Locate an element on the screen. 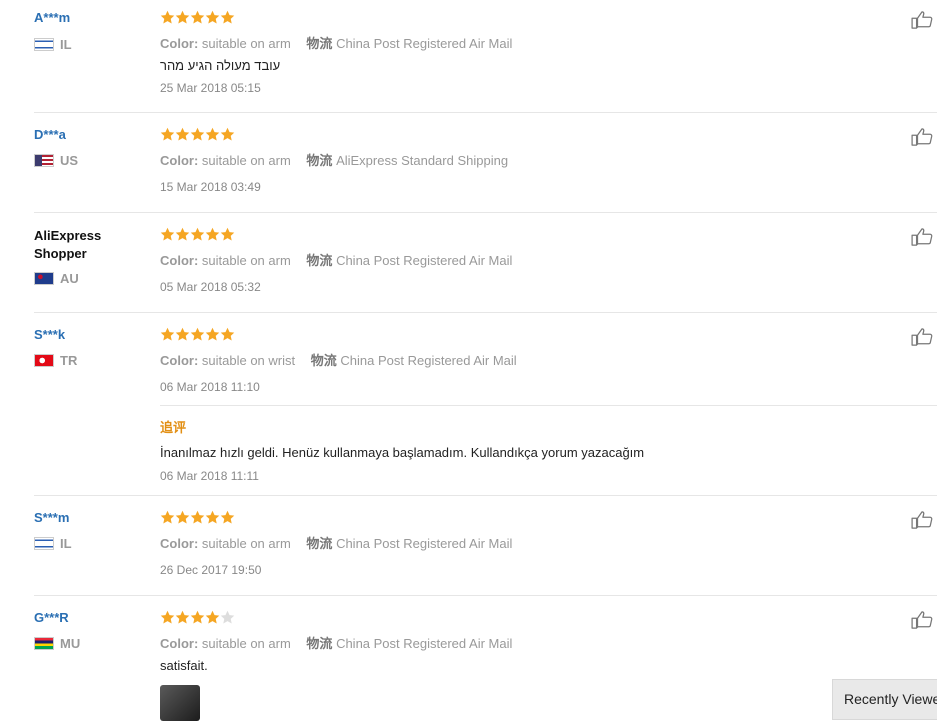 This screenshot has height=721, width=937. shipping-method: AliExpress Standard Shipping is located at coordinates (422, 160).